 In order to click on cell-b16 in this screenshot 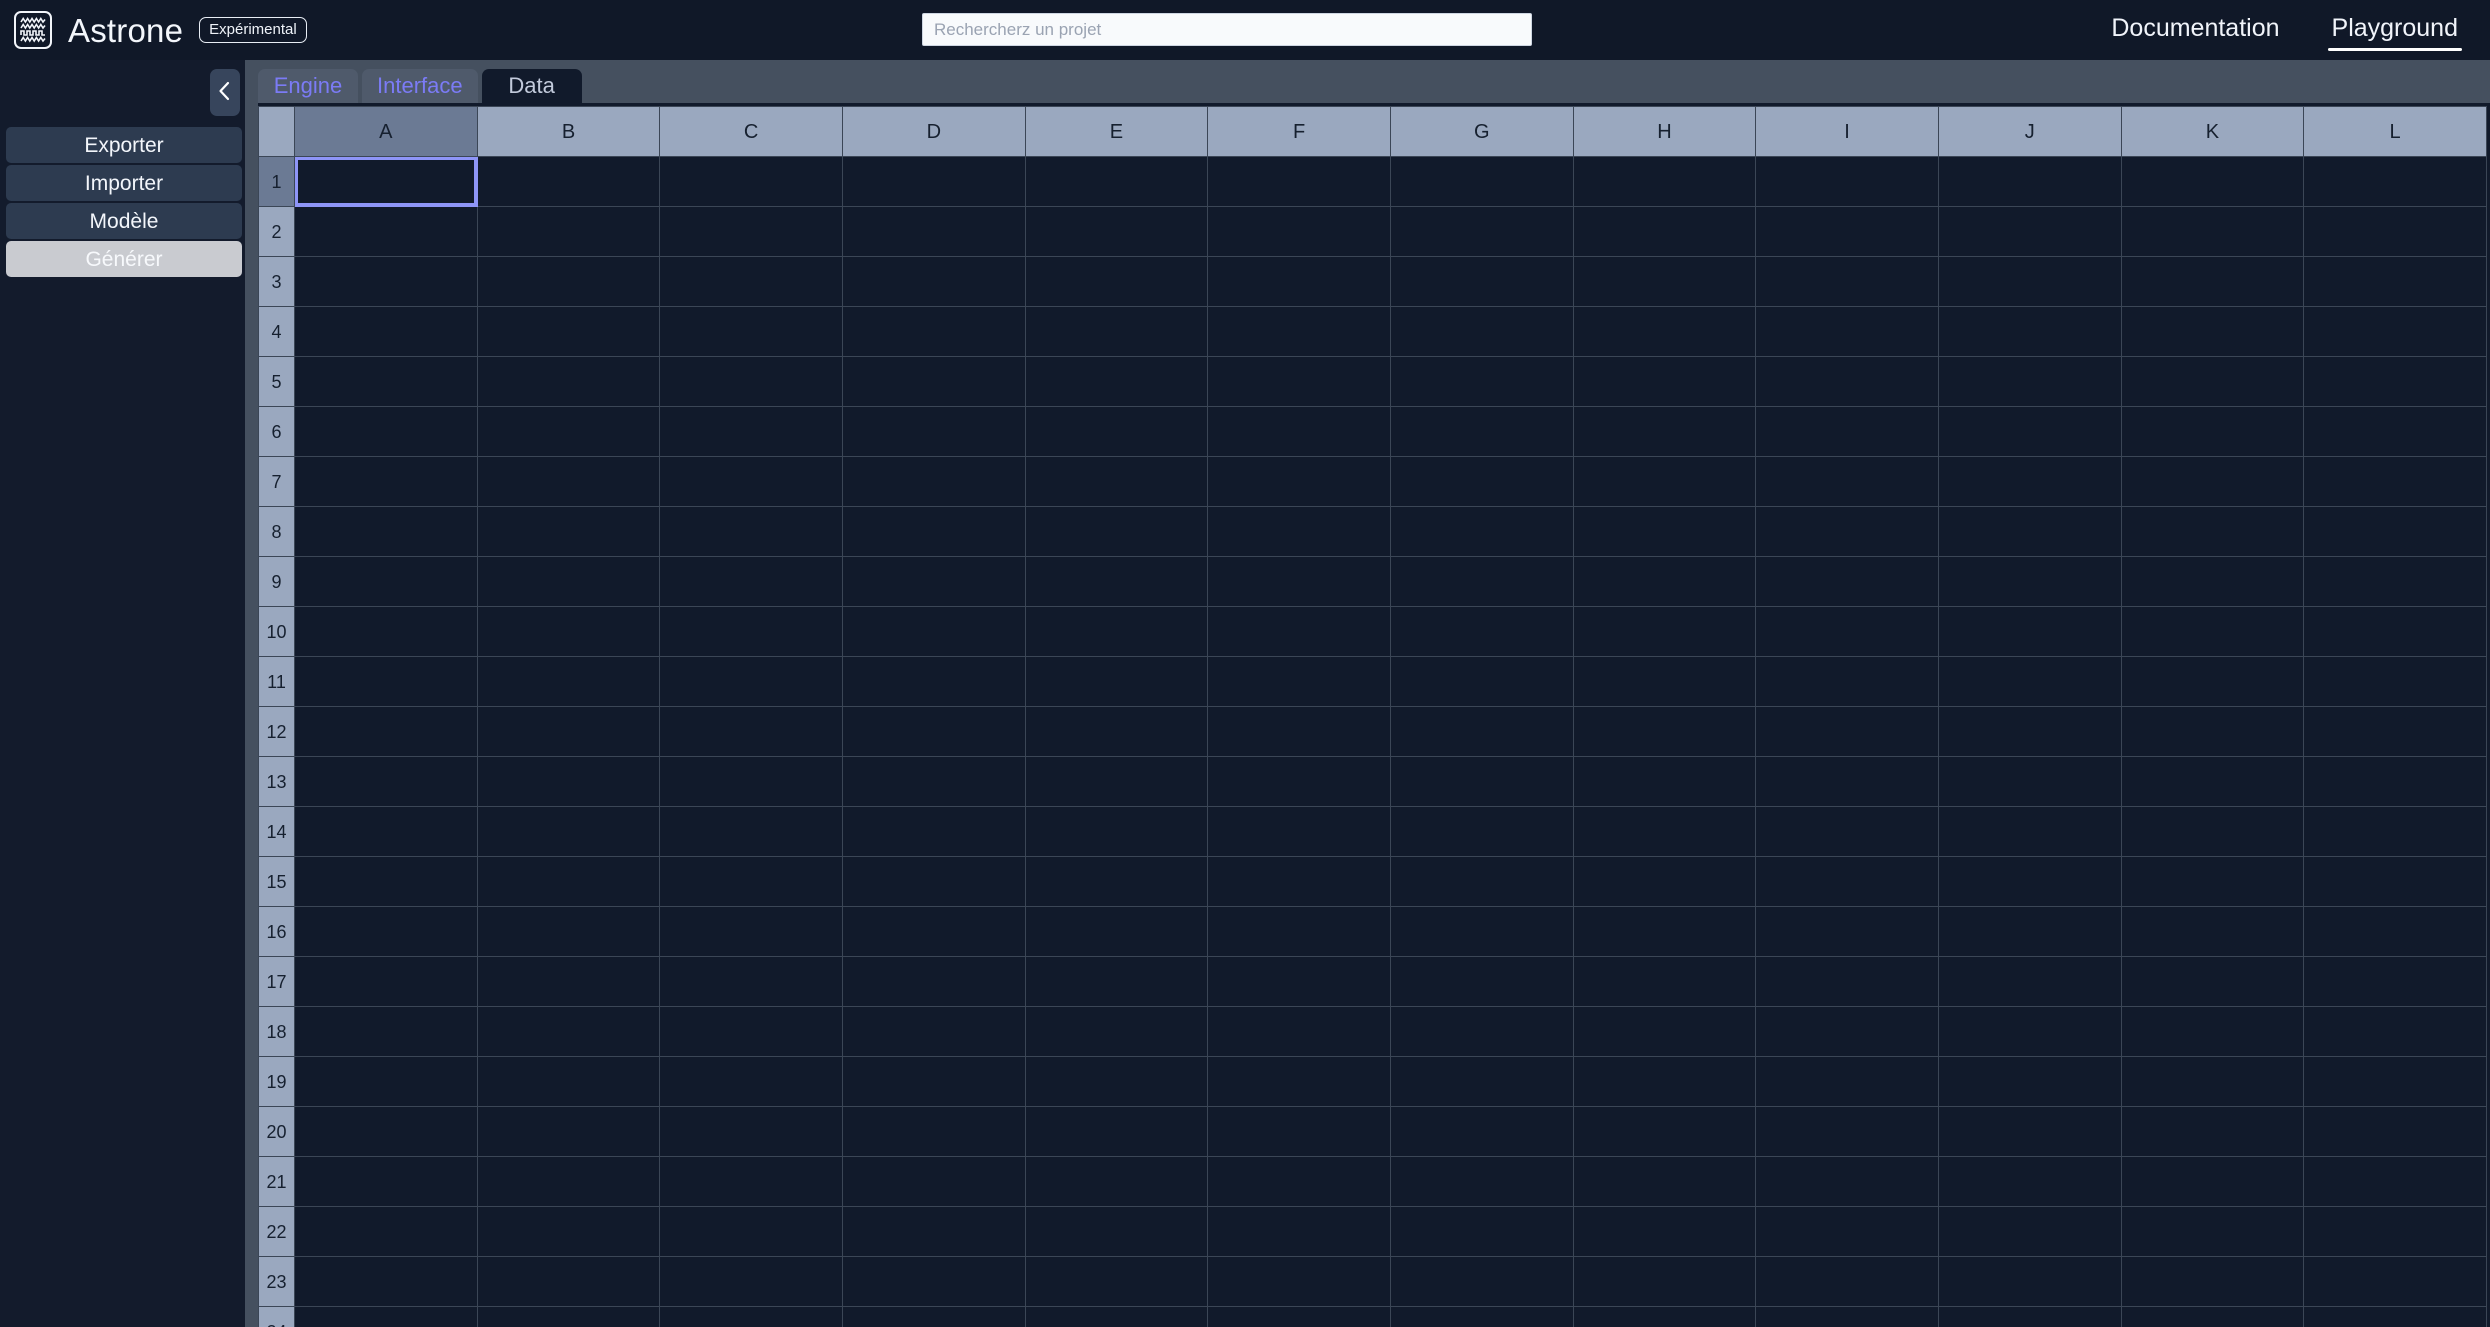, I will do `click(568, 931)`.